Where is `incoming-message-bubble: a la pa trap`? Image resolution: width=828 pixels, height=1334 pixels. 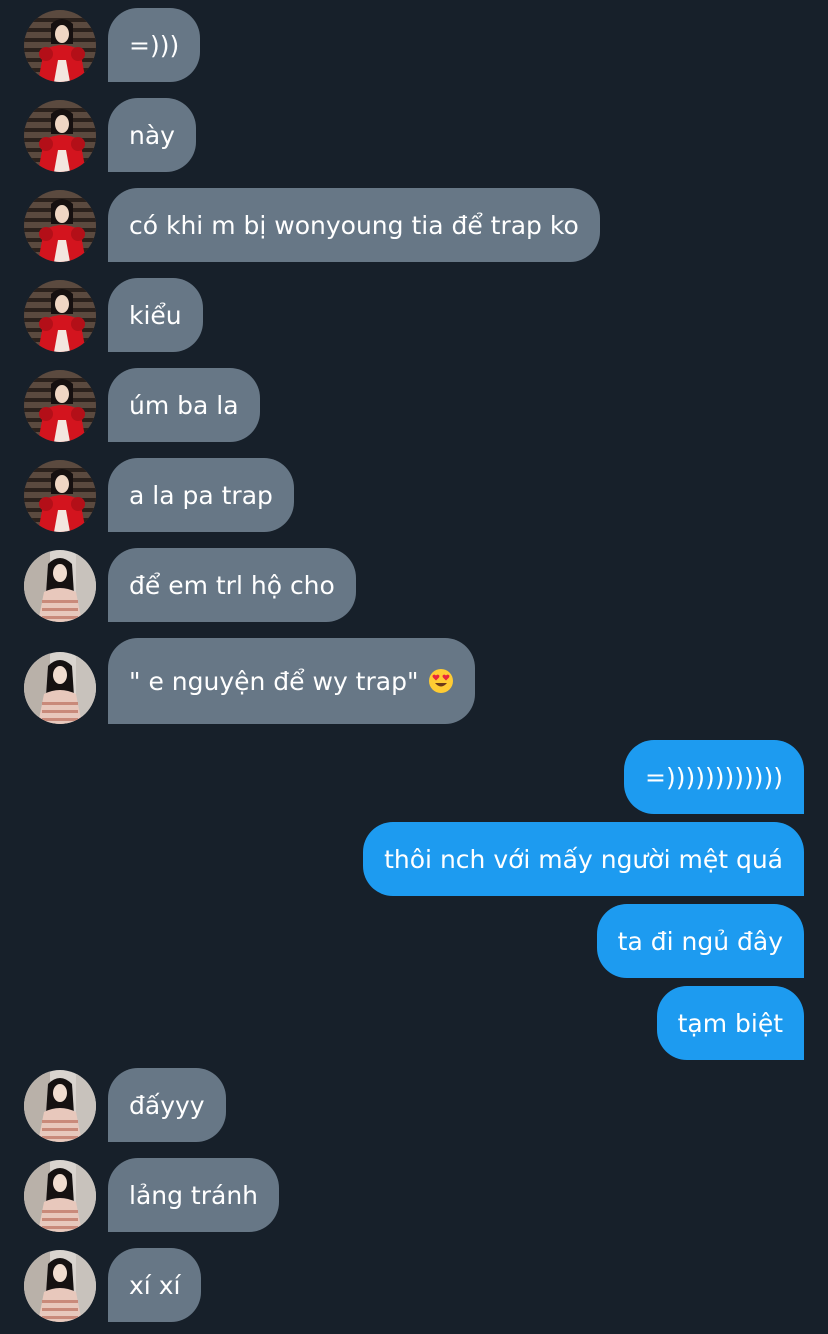
incoming-message-bubble: a la pa trap is located at coordinates (201, 495).